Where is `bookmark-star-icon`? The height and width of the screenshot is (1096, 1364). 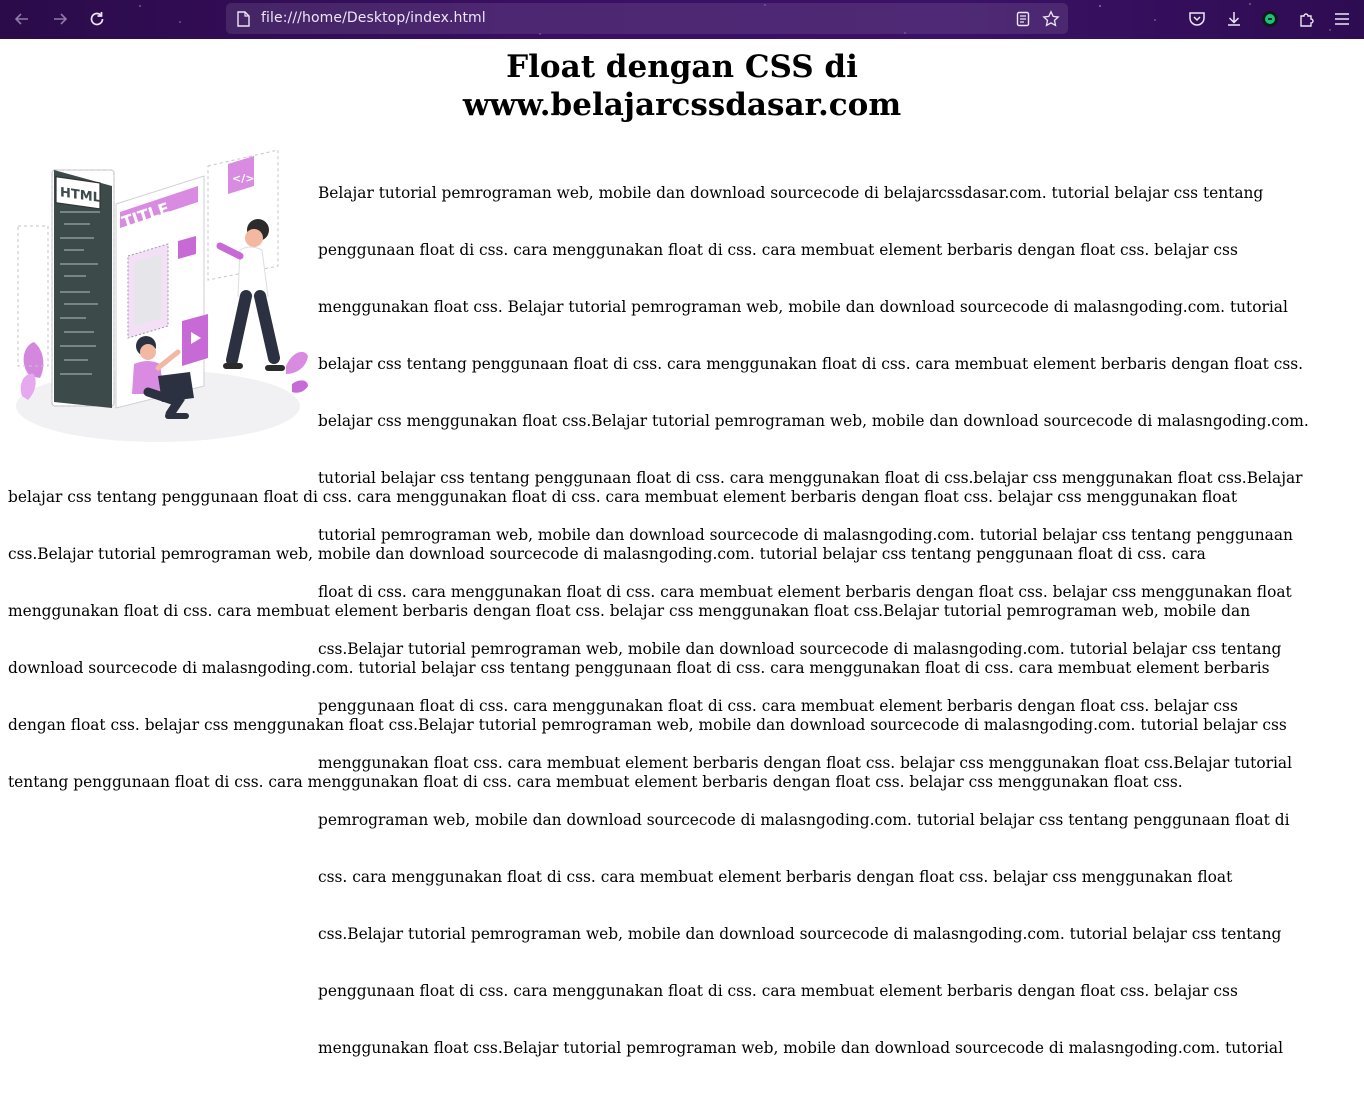
bookmark-star-icon is located at coordinates (1051, 19).